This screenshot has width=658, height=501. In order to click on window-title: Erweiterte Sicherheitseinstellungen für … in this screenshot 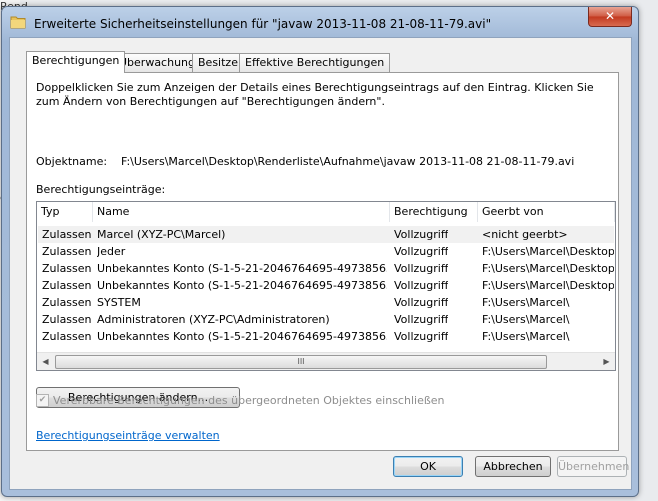, I will do `click(263, 24)`.